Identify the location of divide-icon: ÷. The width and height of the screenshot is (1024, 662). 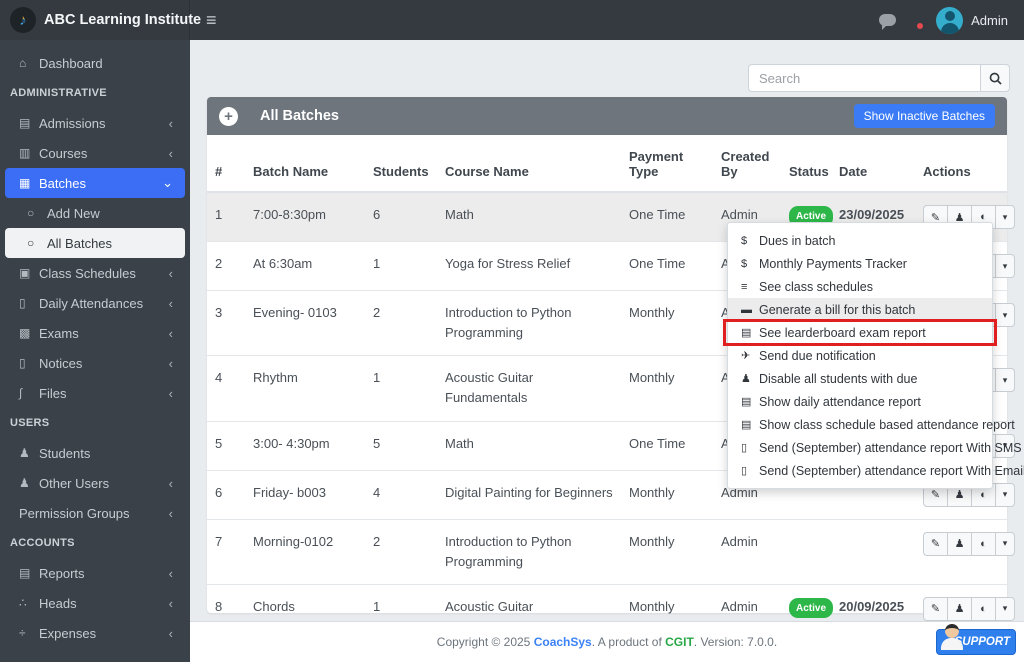
(22, 633).